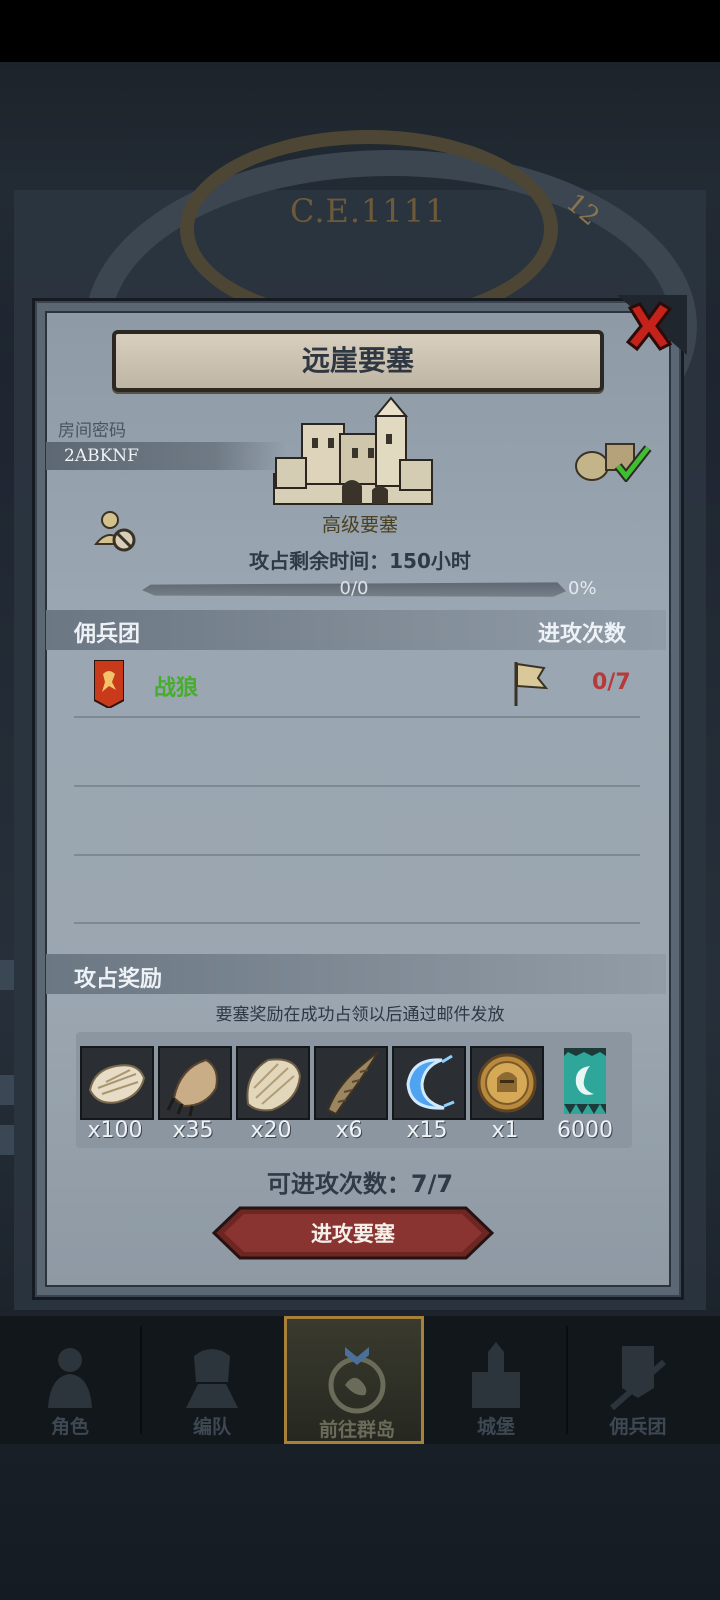 Image resolution: width=720 pixels, height=1600 pixels. What do you see at coordinates (496, 1375) in the screenshot?
I see `castle-icon` at bounding box center [496, 1375].